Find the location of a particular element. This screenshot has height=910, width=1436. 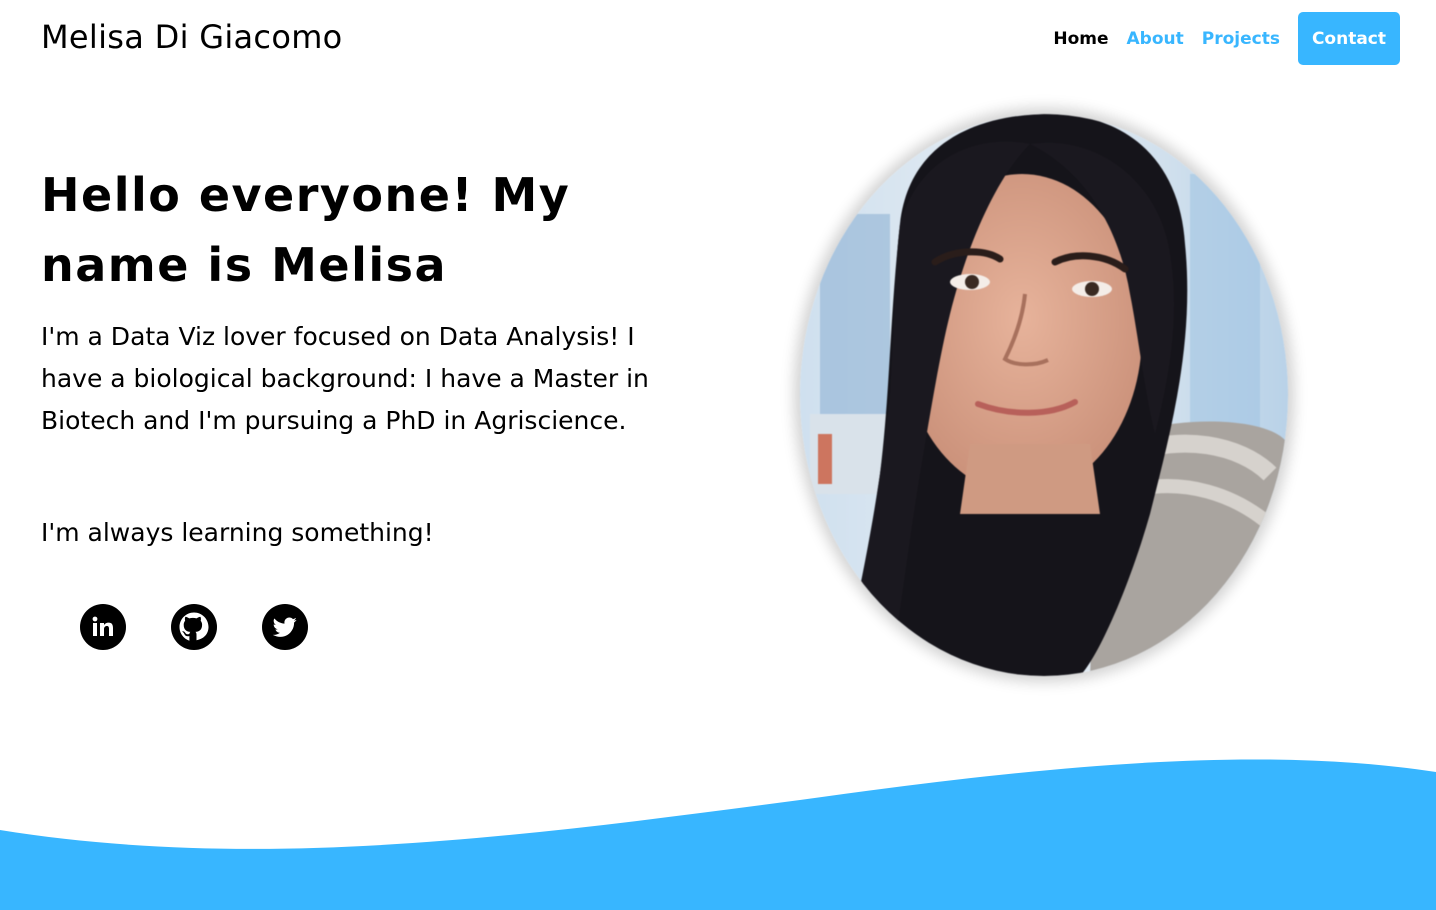

nav-contact-button: Contact is located at coordinates (1348, 38).